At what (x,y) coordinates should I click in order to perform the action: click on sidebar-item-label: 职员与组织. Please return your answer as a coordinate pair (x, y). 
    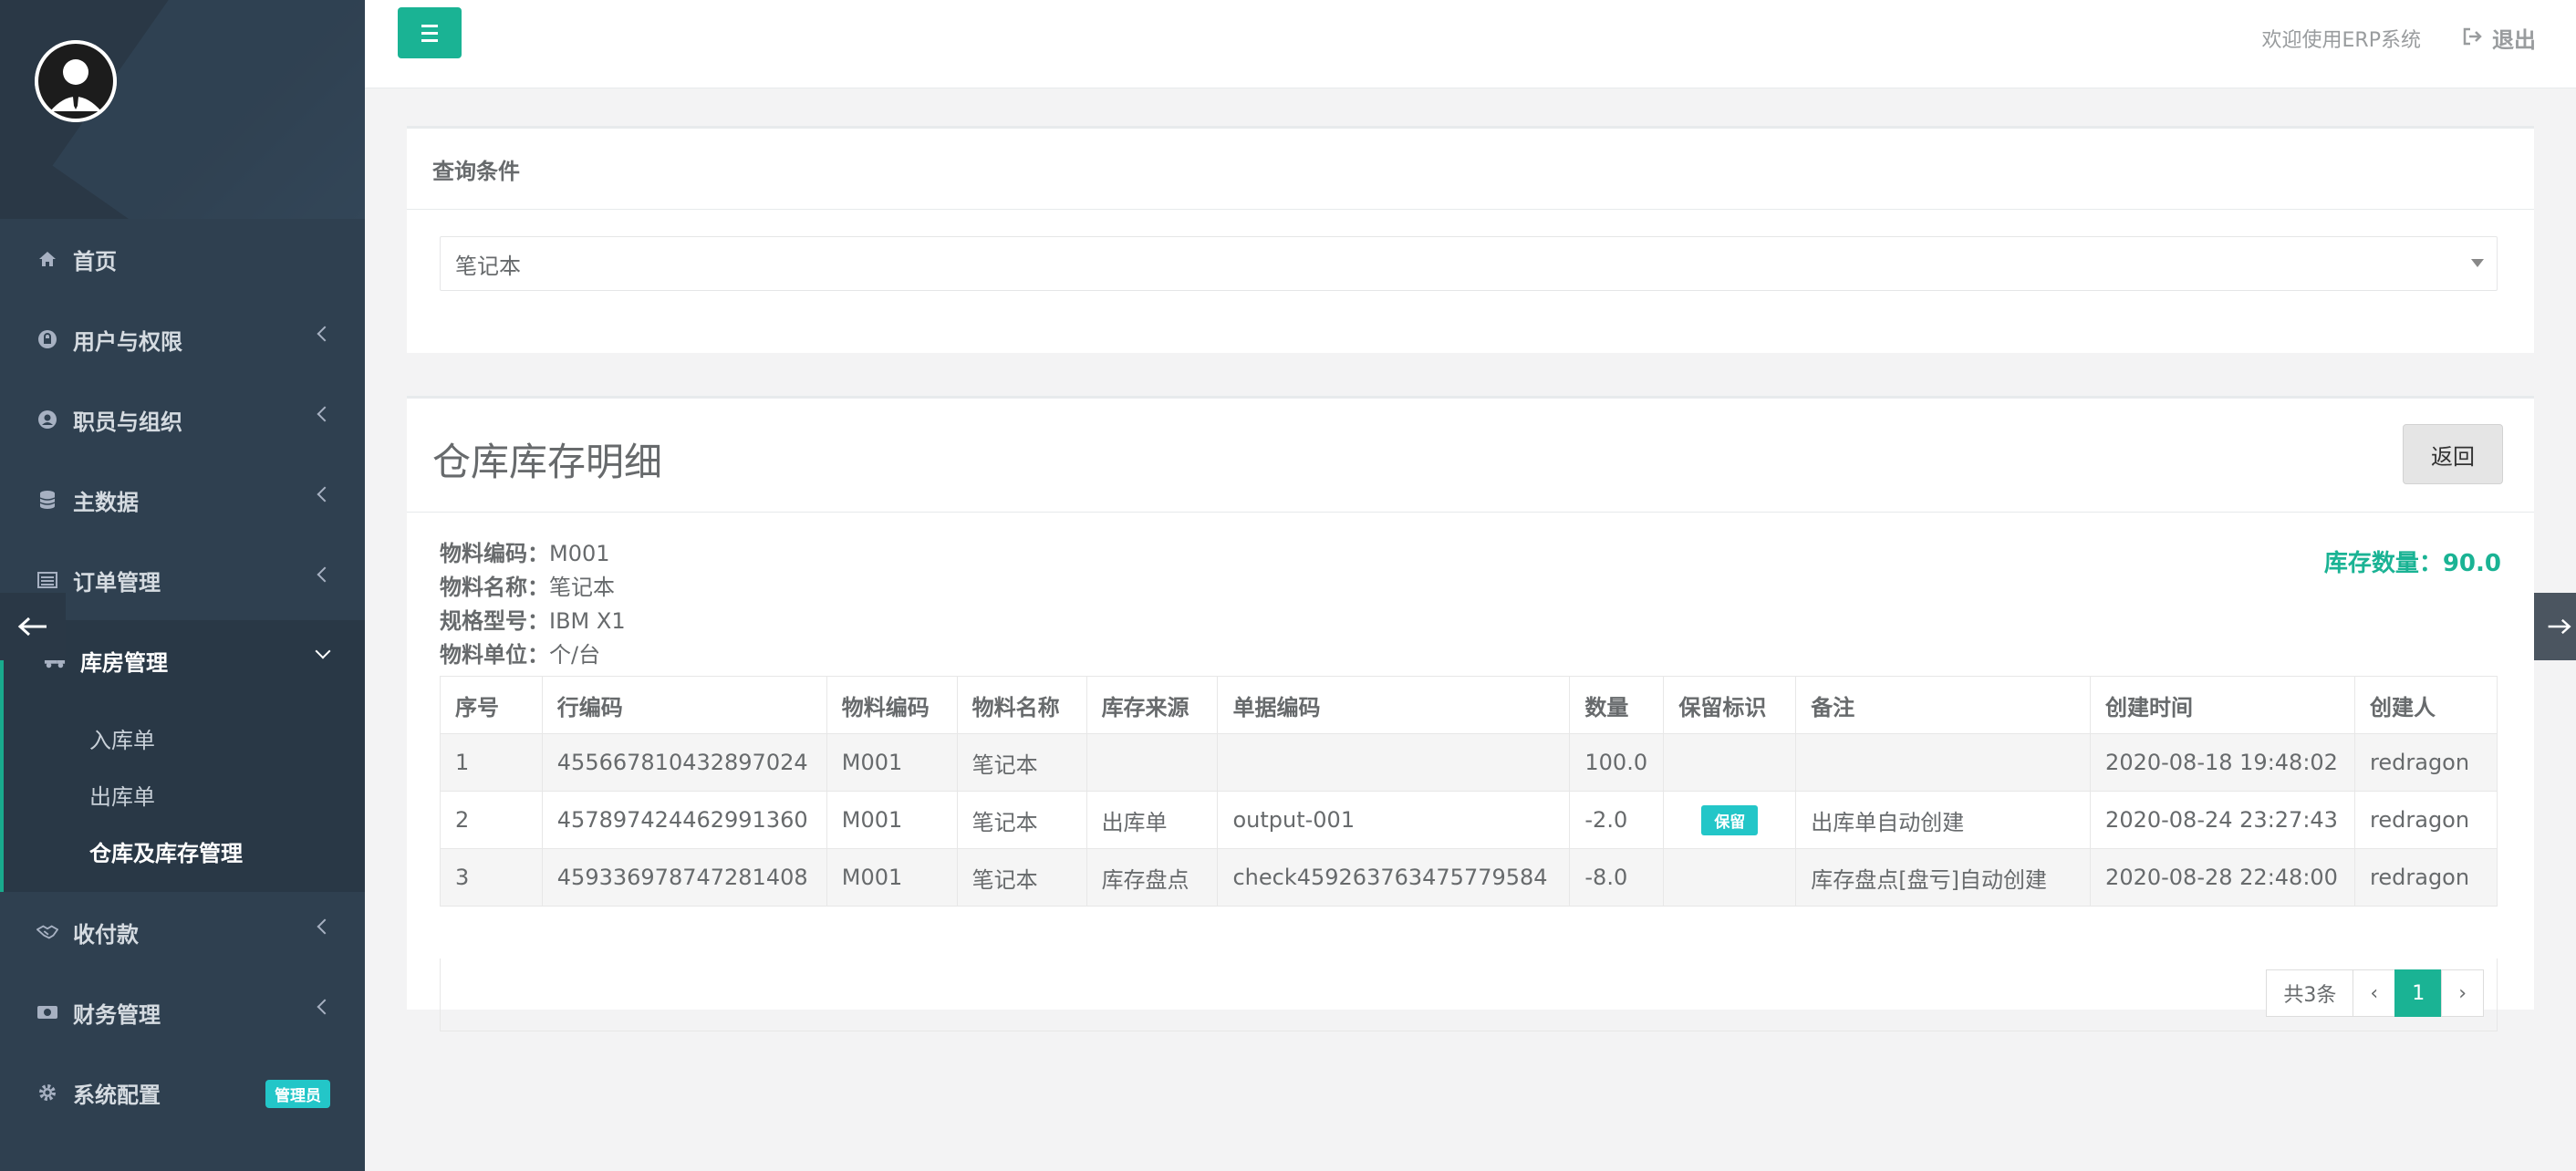
    Looking at the image, I should click on (127, 422).